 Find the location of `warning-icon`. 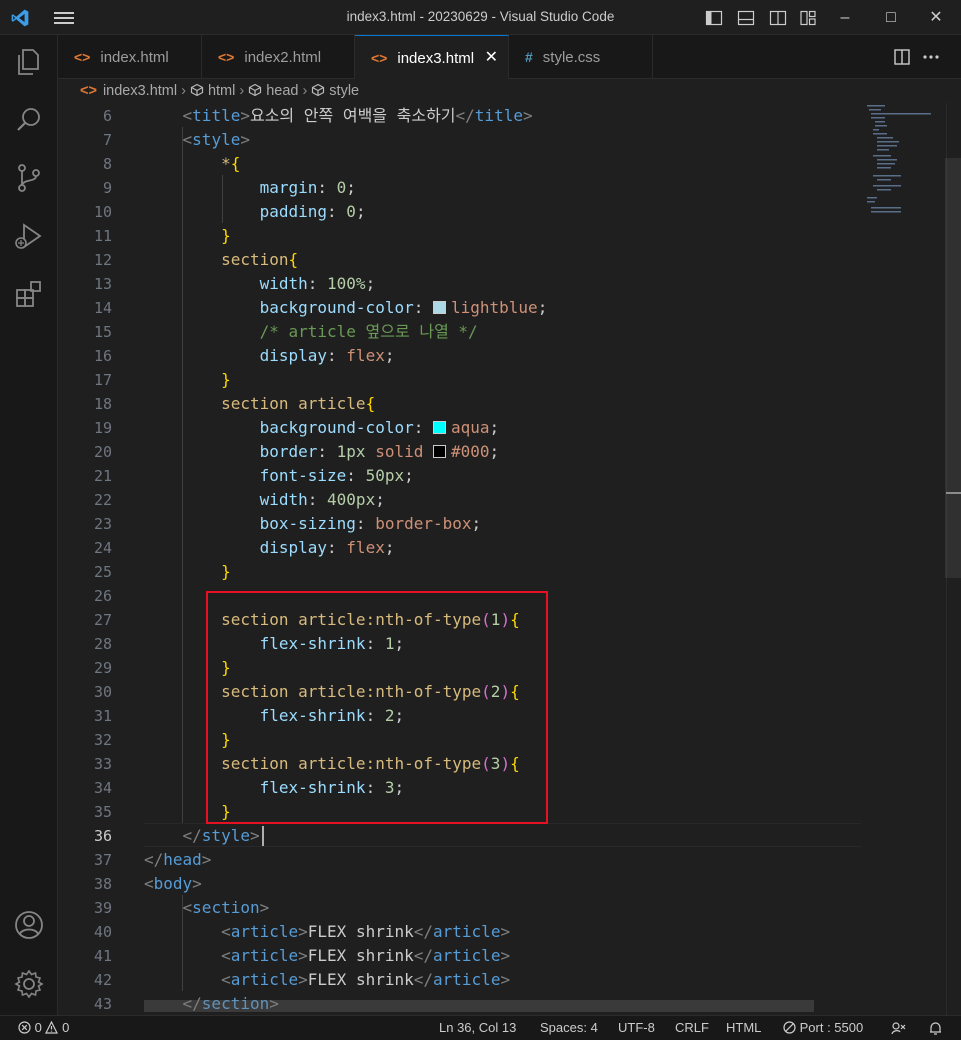

warning-icon is located at coordinates (52, 1027).